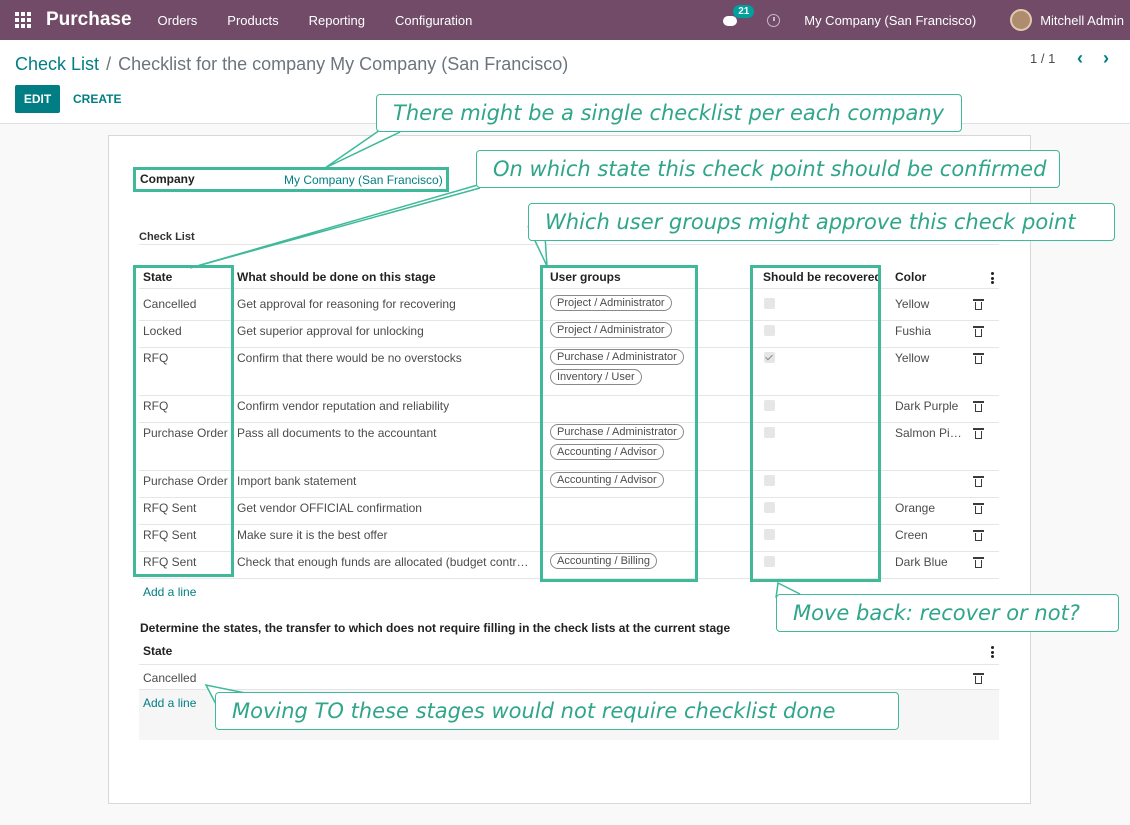 This screenshot has height=825, width=1130. Describe the element at coordinates (342, 224) in the screenshot. I see `state-callout-tail` at that location.